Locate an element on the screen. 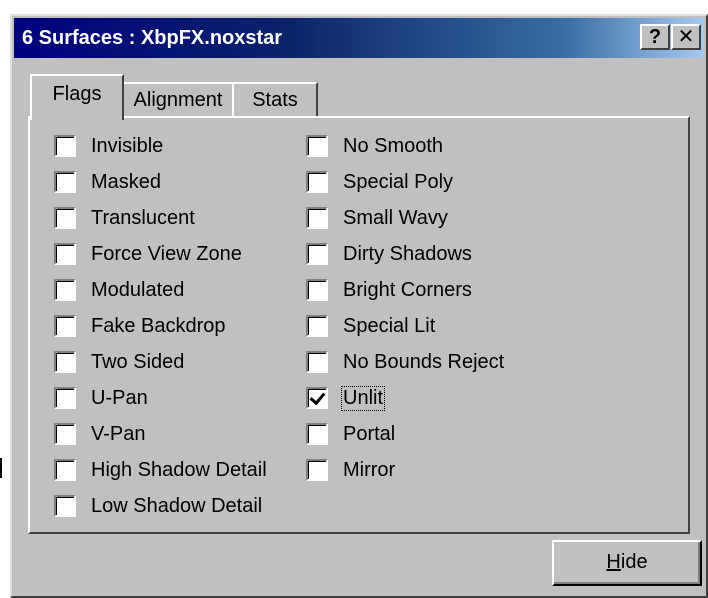 This screenshot has height=598, width=708. flag-force-view-zone-row: Force View Zone is located at coordinates (161, 254).